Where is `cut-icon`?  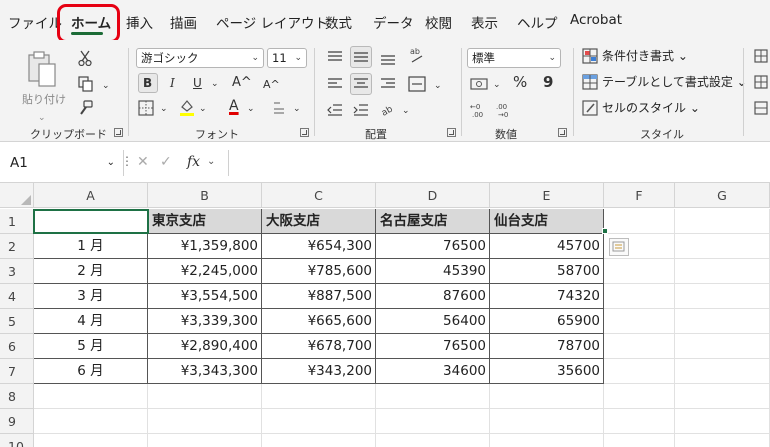 cut-icon is located at coordinates (85, 58).